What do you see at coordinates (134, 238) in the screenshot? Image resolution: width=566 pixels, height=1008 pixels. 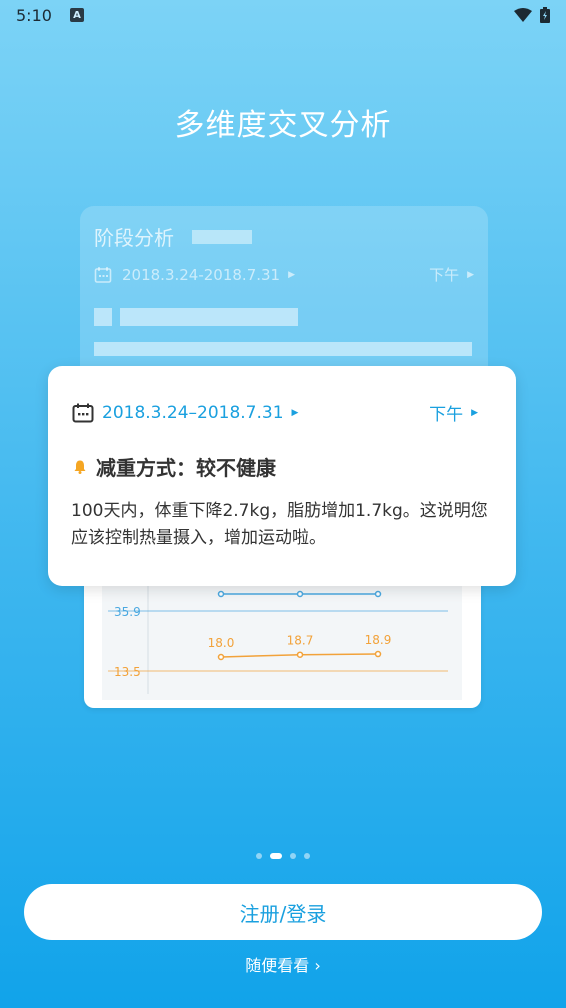 I see `back-card-title: 阶段分析` at bounding box center [134, 238].